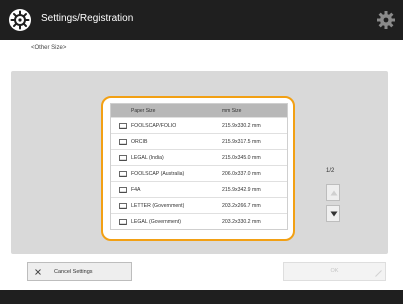 The width and height of the screenshot is (403, 304). Describe the element at coordinates (49, 48) in the screenshot. I see `screen-subtitle: <Other Size>` at that location.